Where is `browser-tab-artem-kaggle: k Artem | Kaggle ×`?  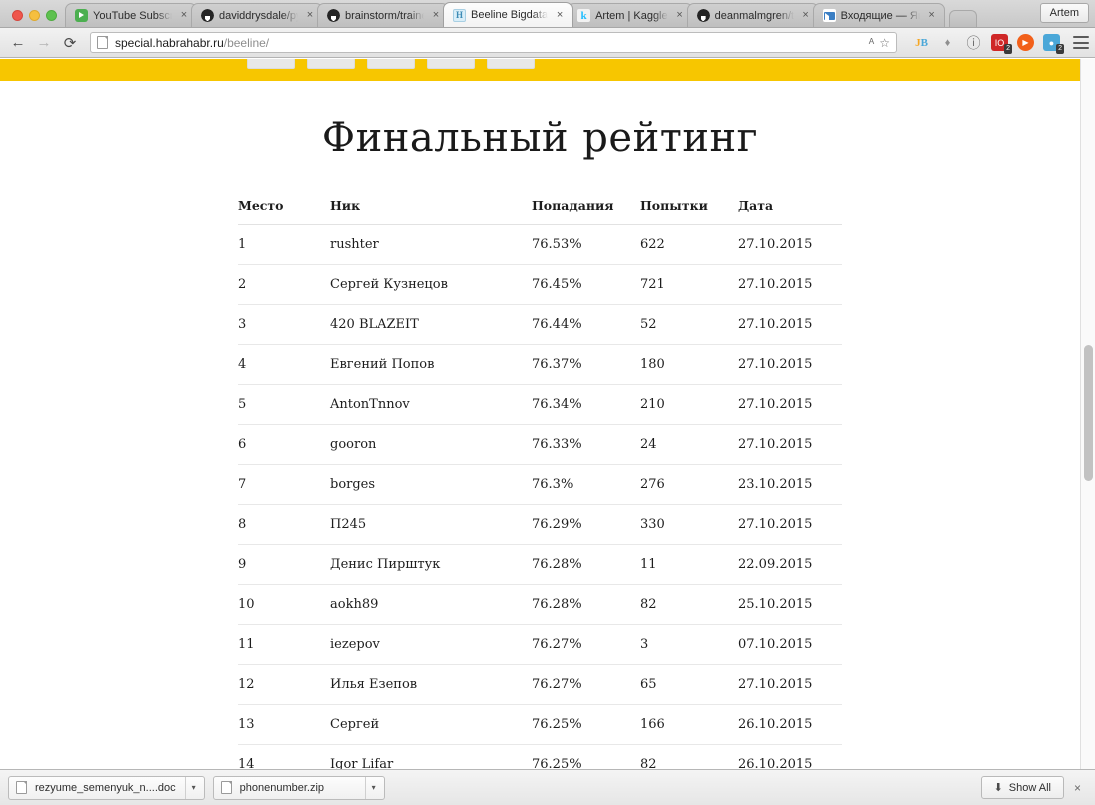 browser-tab-artem-kaggle: k Artem | Kaggle × is located at coordinates (630, 15).